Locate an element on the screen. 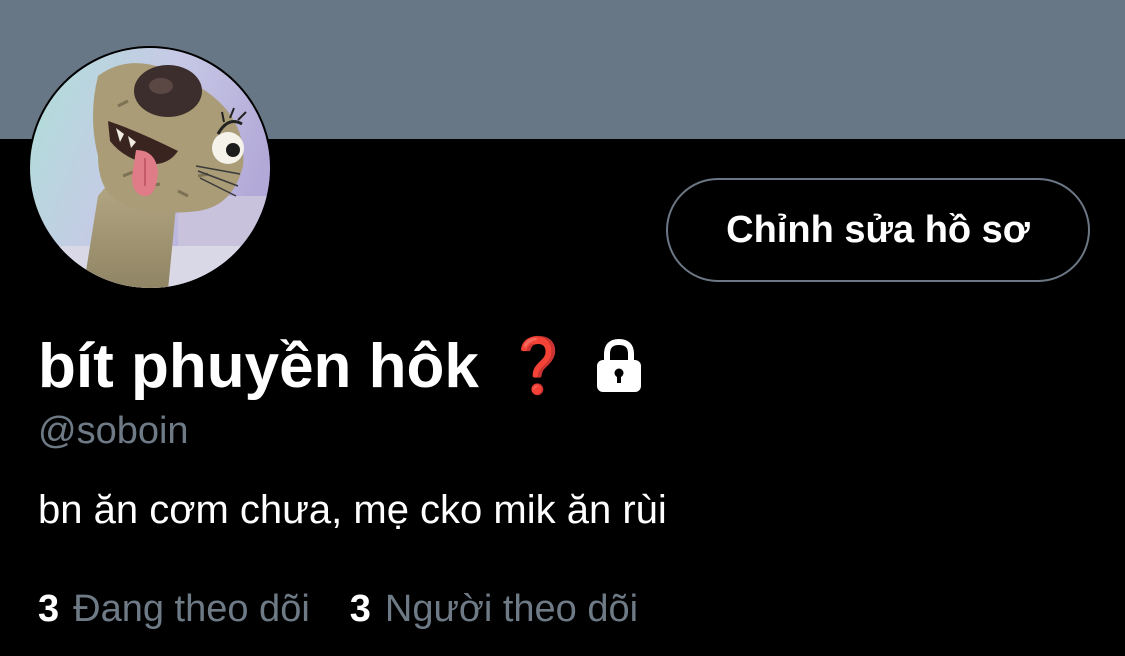 Image resolution: width=1125 pixels, height=656 pixels. following-count: 3 is located at coordinates (49, 609).